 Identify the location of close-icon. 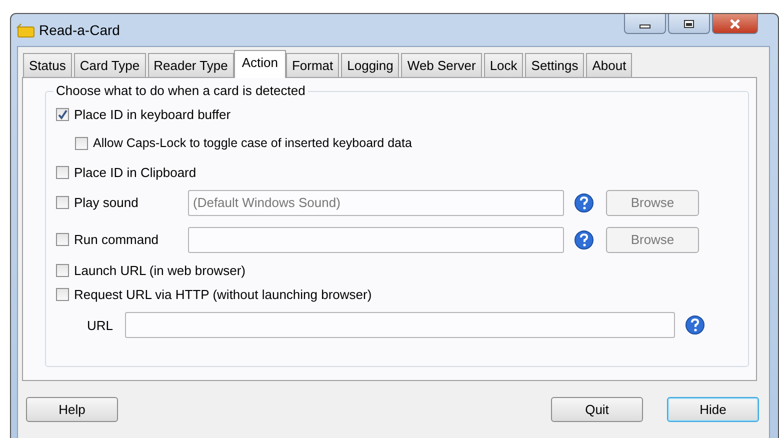
(735, 24).